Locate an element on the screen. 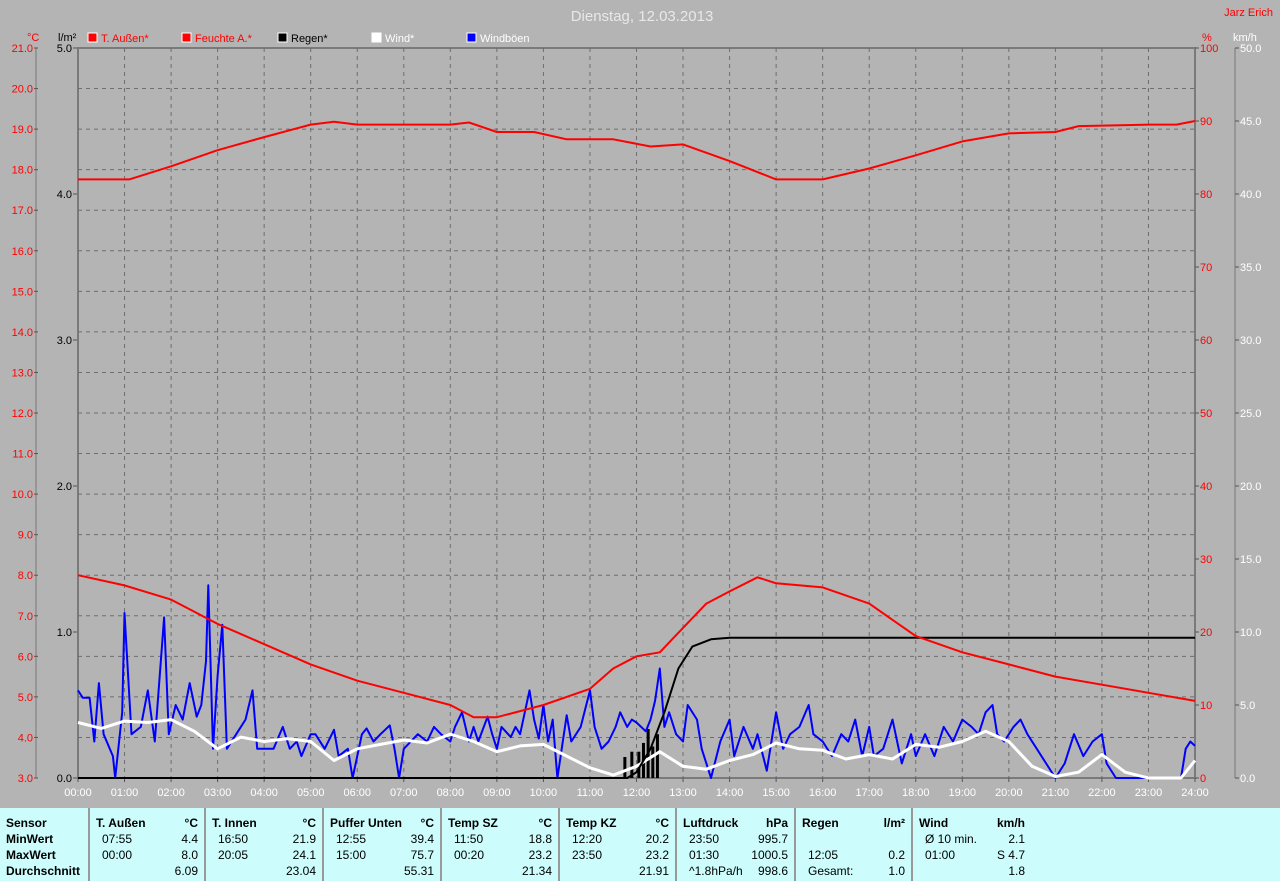  x-tick-label: 15:00 is located at coordinates (776, 793).